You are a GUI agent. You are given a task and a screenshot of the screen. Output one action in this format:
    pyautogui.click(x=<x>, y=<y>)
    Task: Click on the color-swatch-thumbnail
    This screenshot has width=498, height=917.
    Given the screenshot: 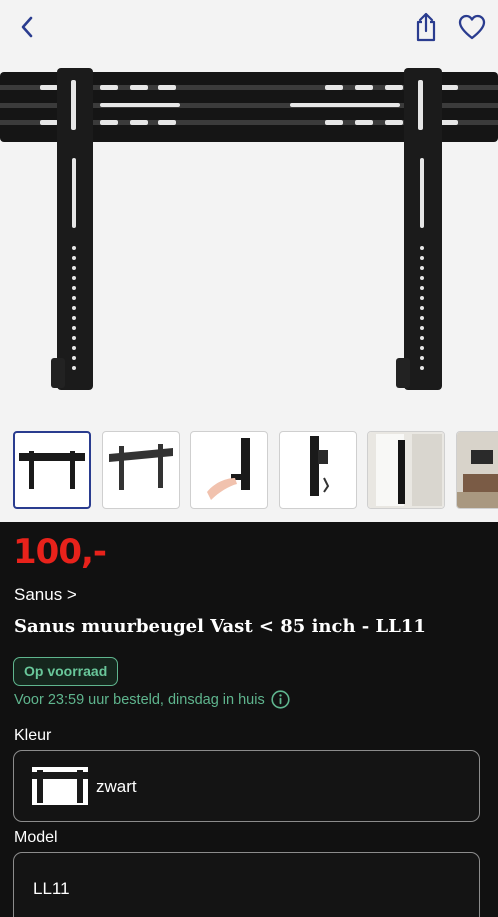 What is the action you would take?
    pyautogui.click(x=60, y=786)
    